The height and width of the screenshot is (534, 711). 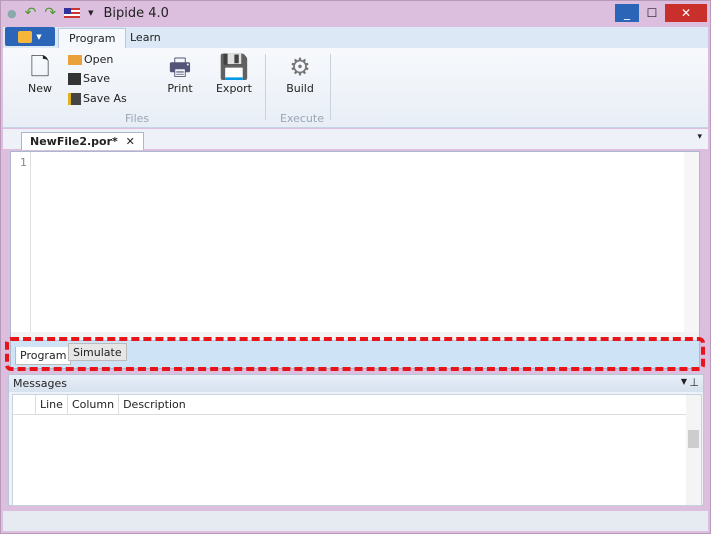 I want to click on column-line: Line, so click(x=51, y=404).